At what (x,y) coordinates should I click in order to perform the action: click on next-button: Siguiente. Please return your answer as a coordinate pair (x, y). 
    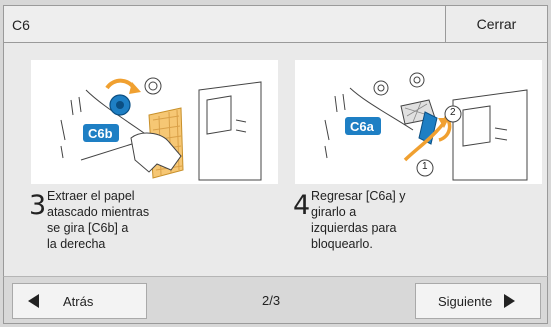
    Looking at the image, I should click on (478, 301).